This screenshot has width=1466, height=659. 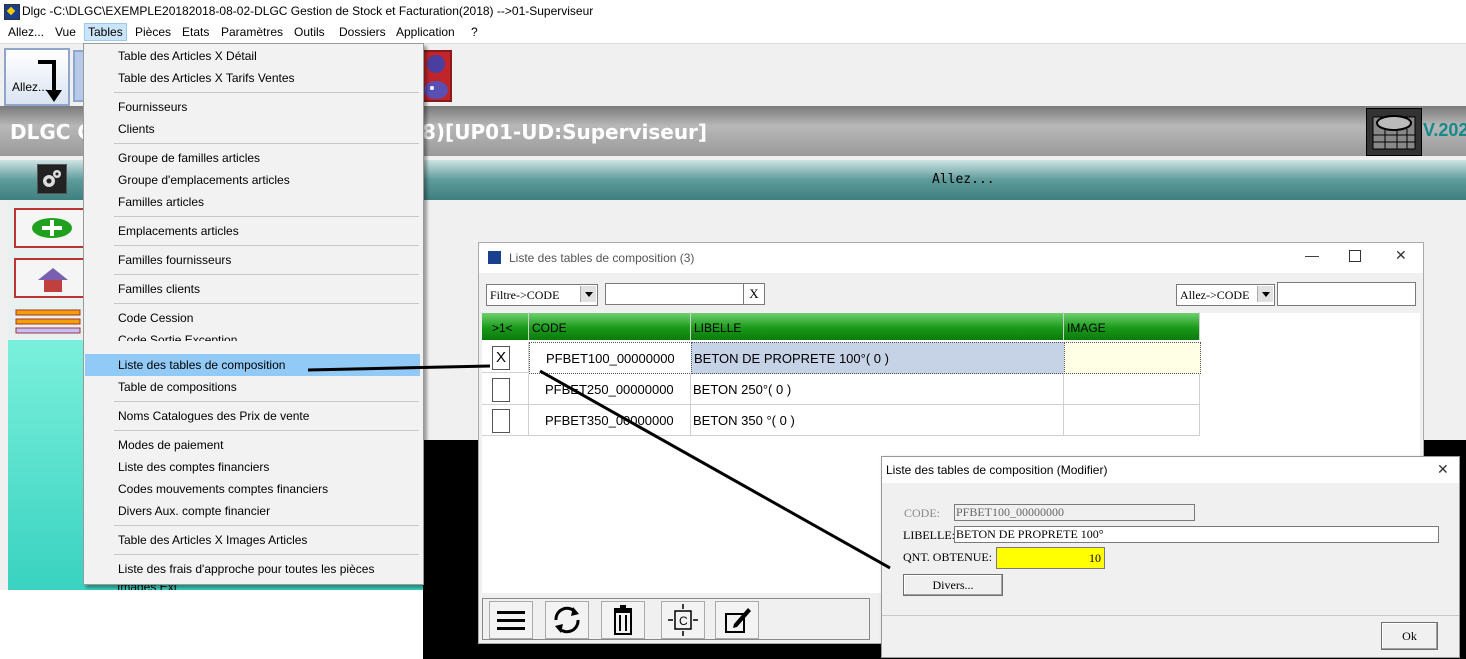 I want to click on menu-item-emplacements: Emplacements articles, so click(x=252, y=231).